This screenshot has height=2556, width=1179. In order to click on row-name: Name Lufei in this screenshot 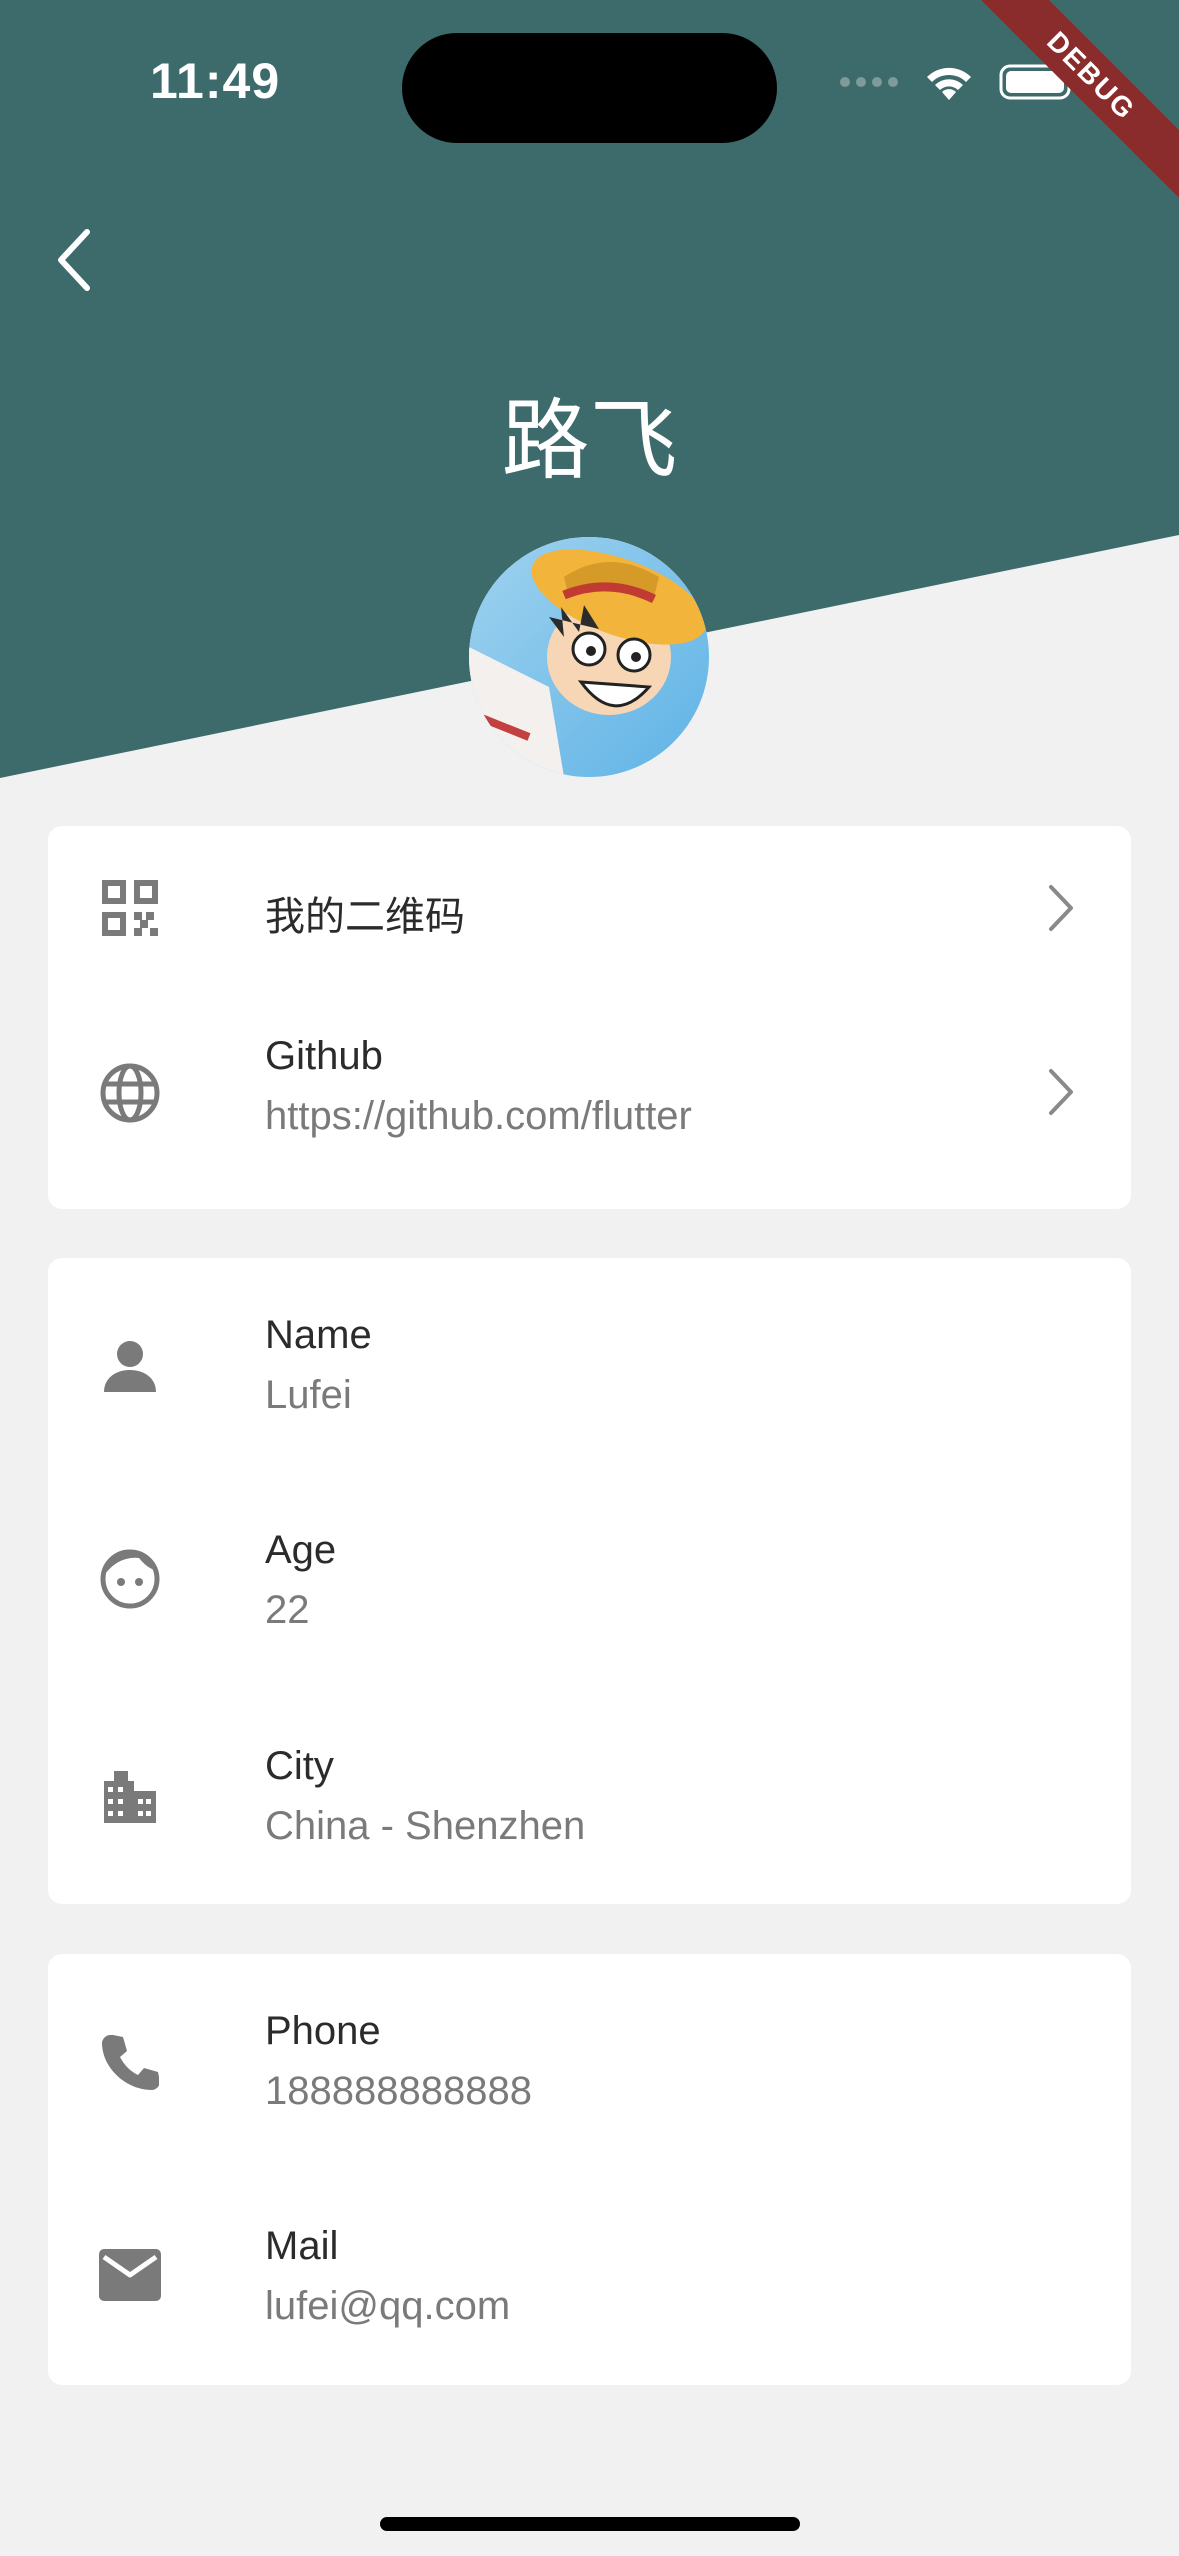, I will do `click(589, 1365)`.